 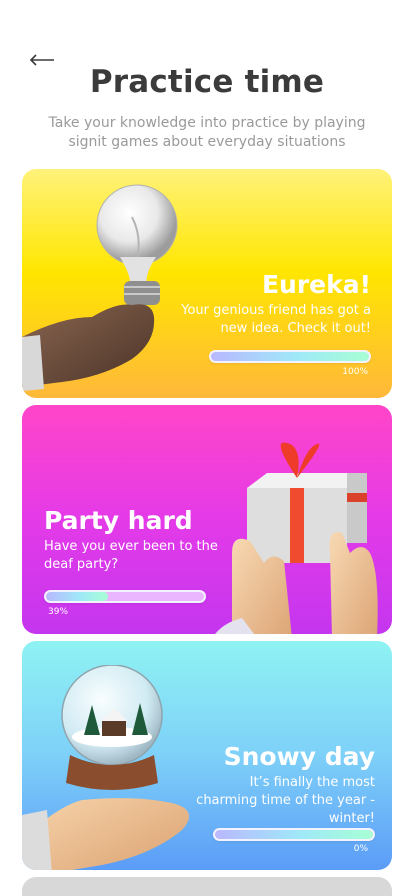 What do you see at coordinates (106, 767) in the screenshot?
I see `snow-globe-in-hand-icon` at bounding box center [106, 767].